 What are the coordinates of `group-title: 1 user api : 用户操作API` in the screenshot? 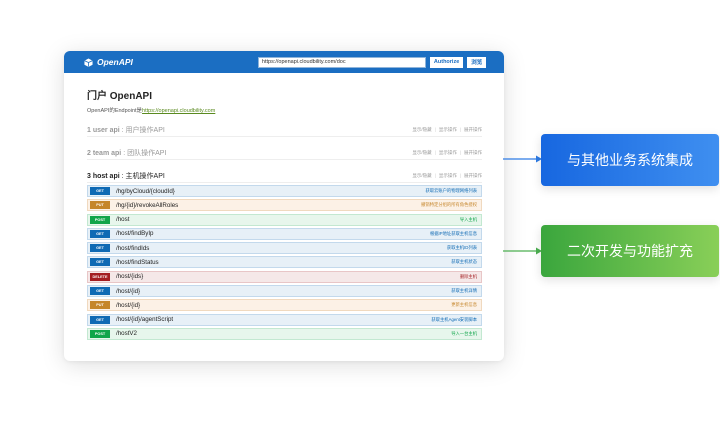 It's located at (126, 130).